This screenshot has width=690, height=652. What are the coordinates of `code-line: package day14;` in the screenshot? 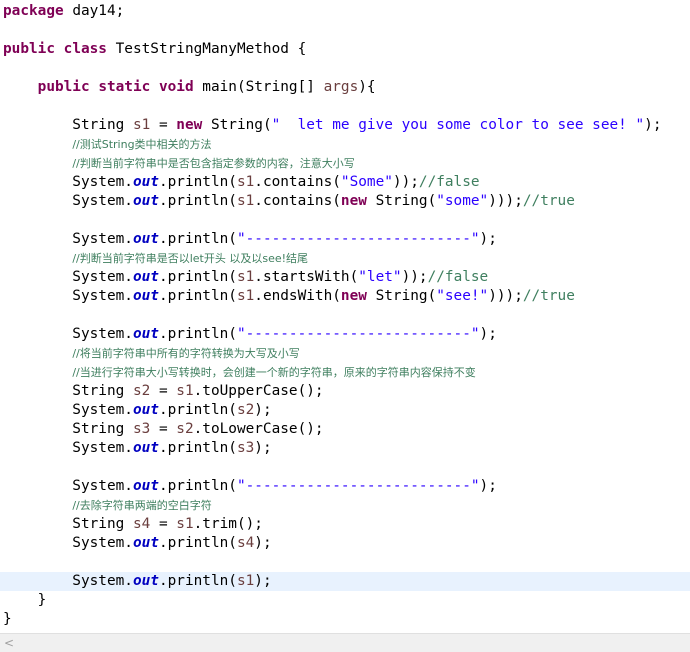 It's located at (345, 11).